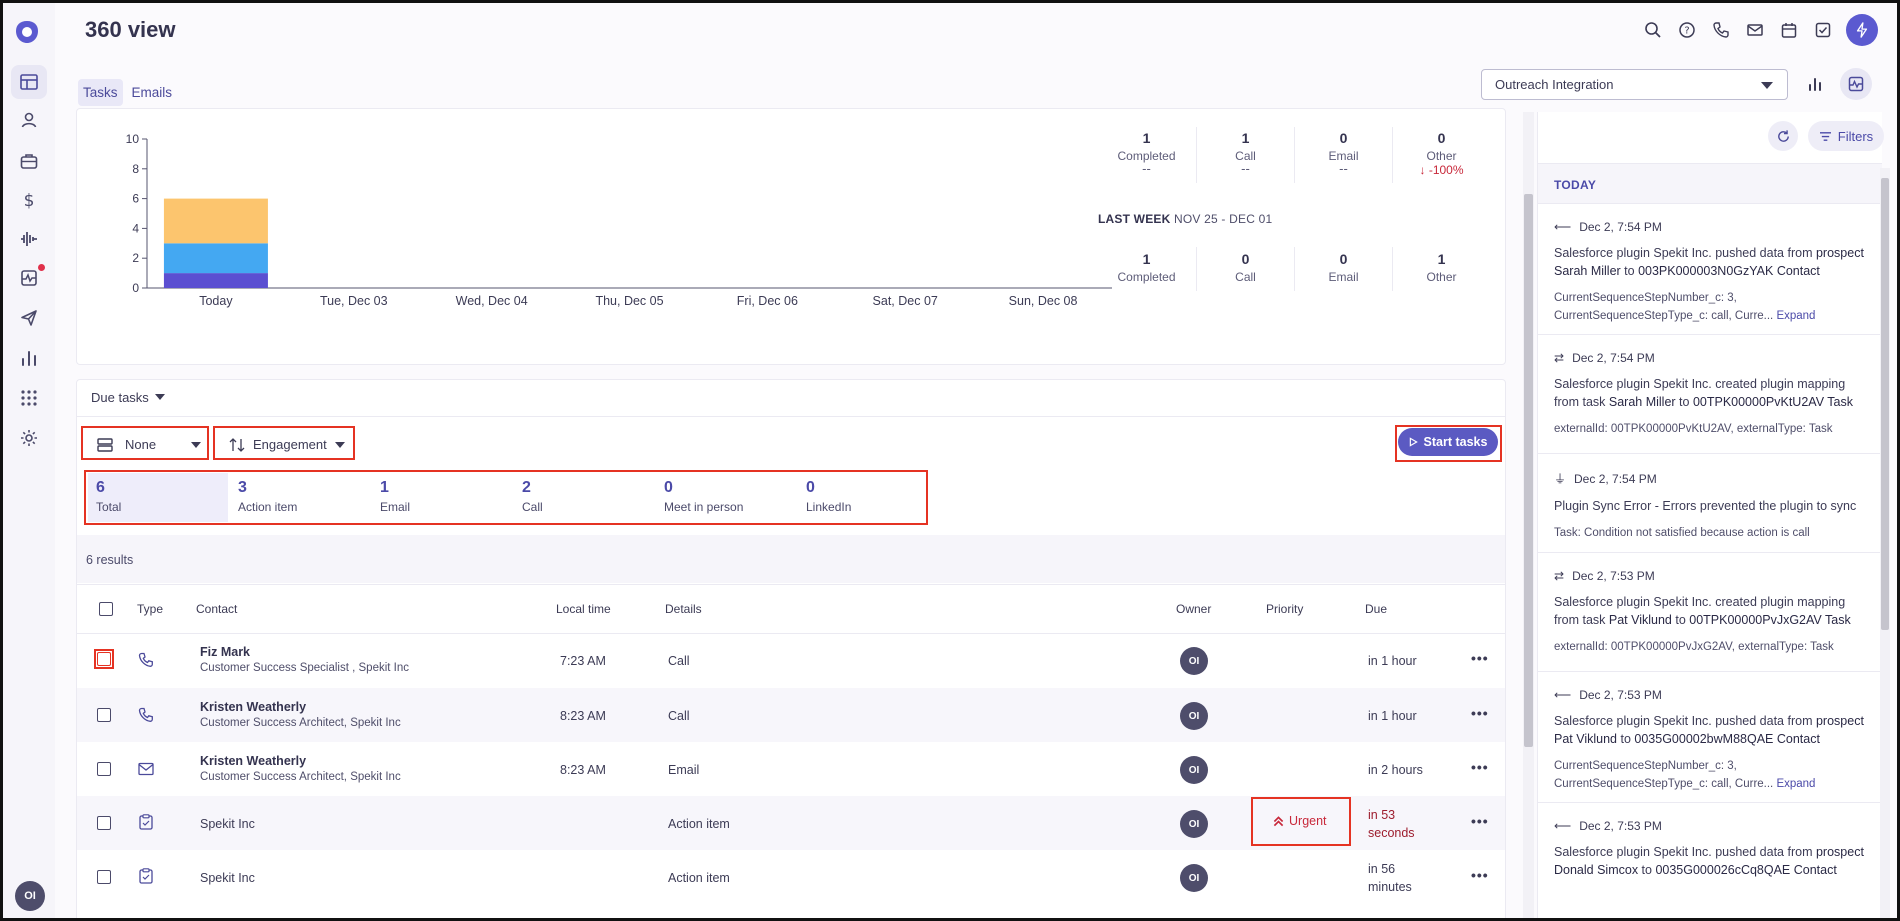 The width and height of the screenshot is (1900, 921). Describe the element at coordinates (1653, 30) in the screenshot. I see `search-icon` at that location.